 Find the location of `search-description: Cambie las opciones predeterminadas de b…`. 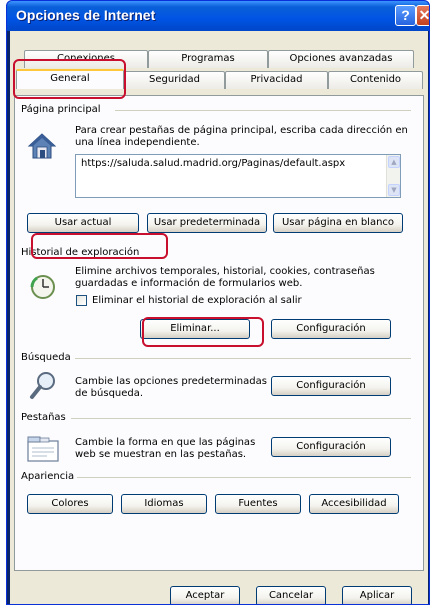

search-description: Cambie las opciones predeterminadas de b… is located at coordinates (171, 387).